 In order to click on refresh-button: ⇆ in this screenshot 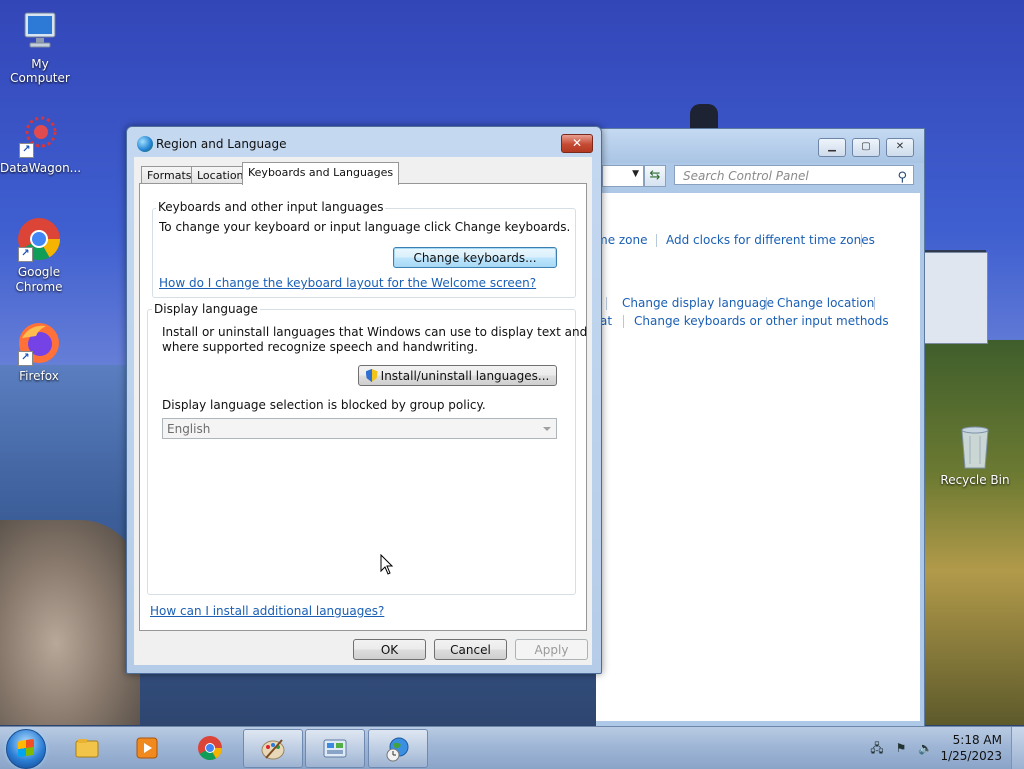, I will do `click(655, 176)`.